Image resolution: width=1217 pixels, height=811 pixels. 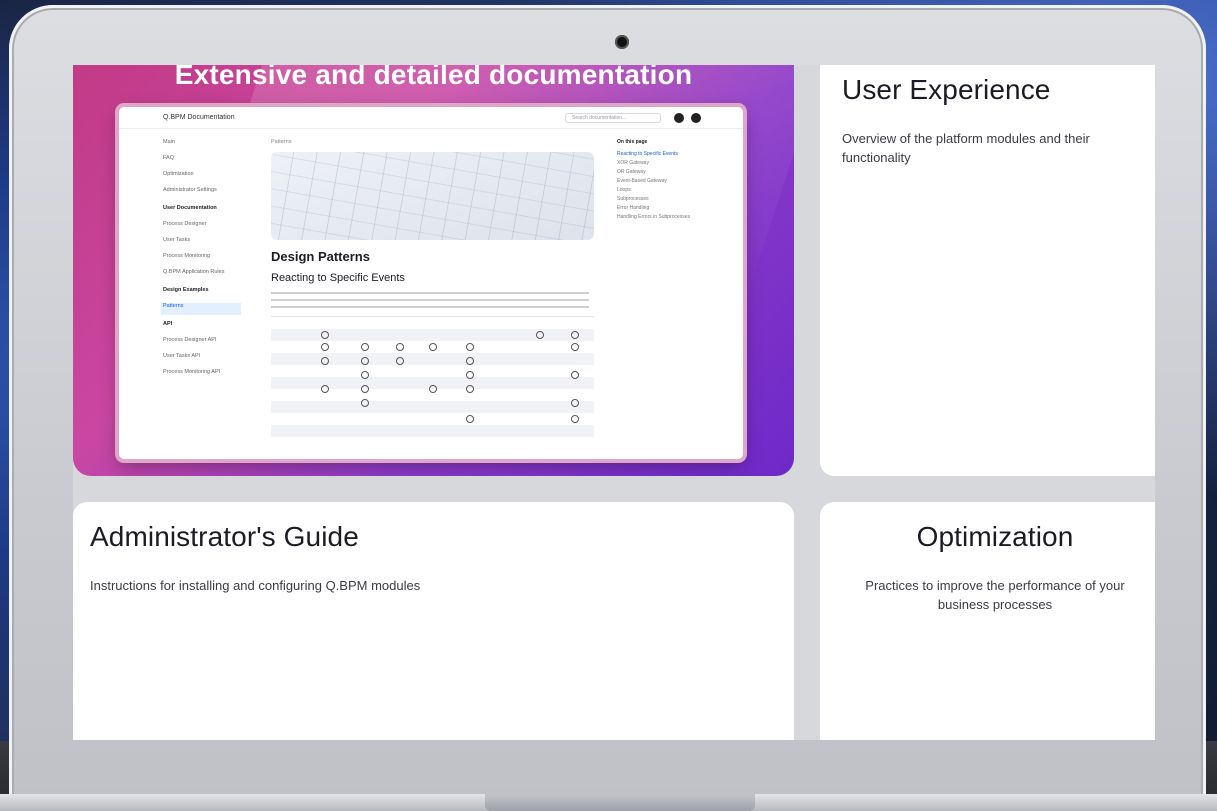 I want to click on doc-sidebar-item-active: Patterns, so click(x=201, y=309).